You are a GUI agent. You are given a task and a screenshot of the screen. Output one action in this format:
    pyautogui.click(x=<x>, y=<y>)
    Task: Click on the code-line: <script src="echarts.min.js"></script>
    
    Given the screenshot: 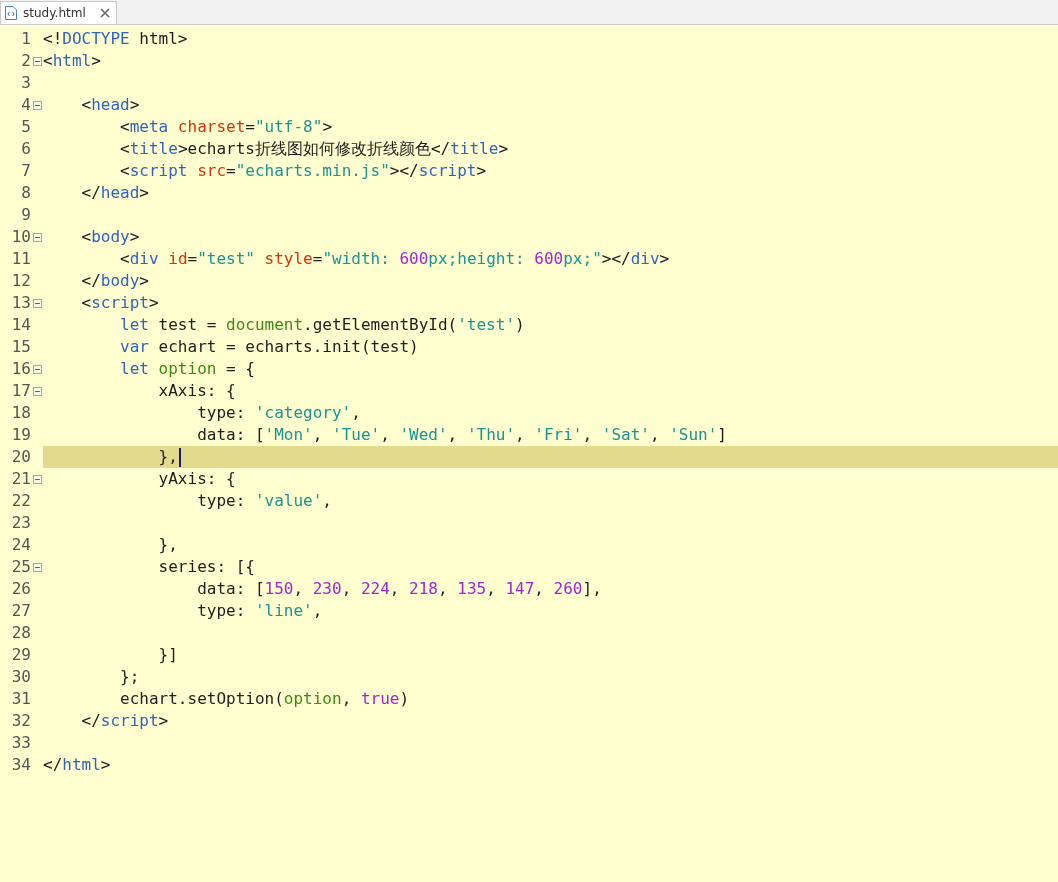 What is the action you would take?
    pyautogui.click(x=303, y=171)
    